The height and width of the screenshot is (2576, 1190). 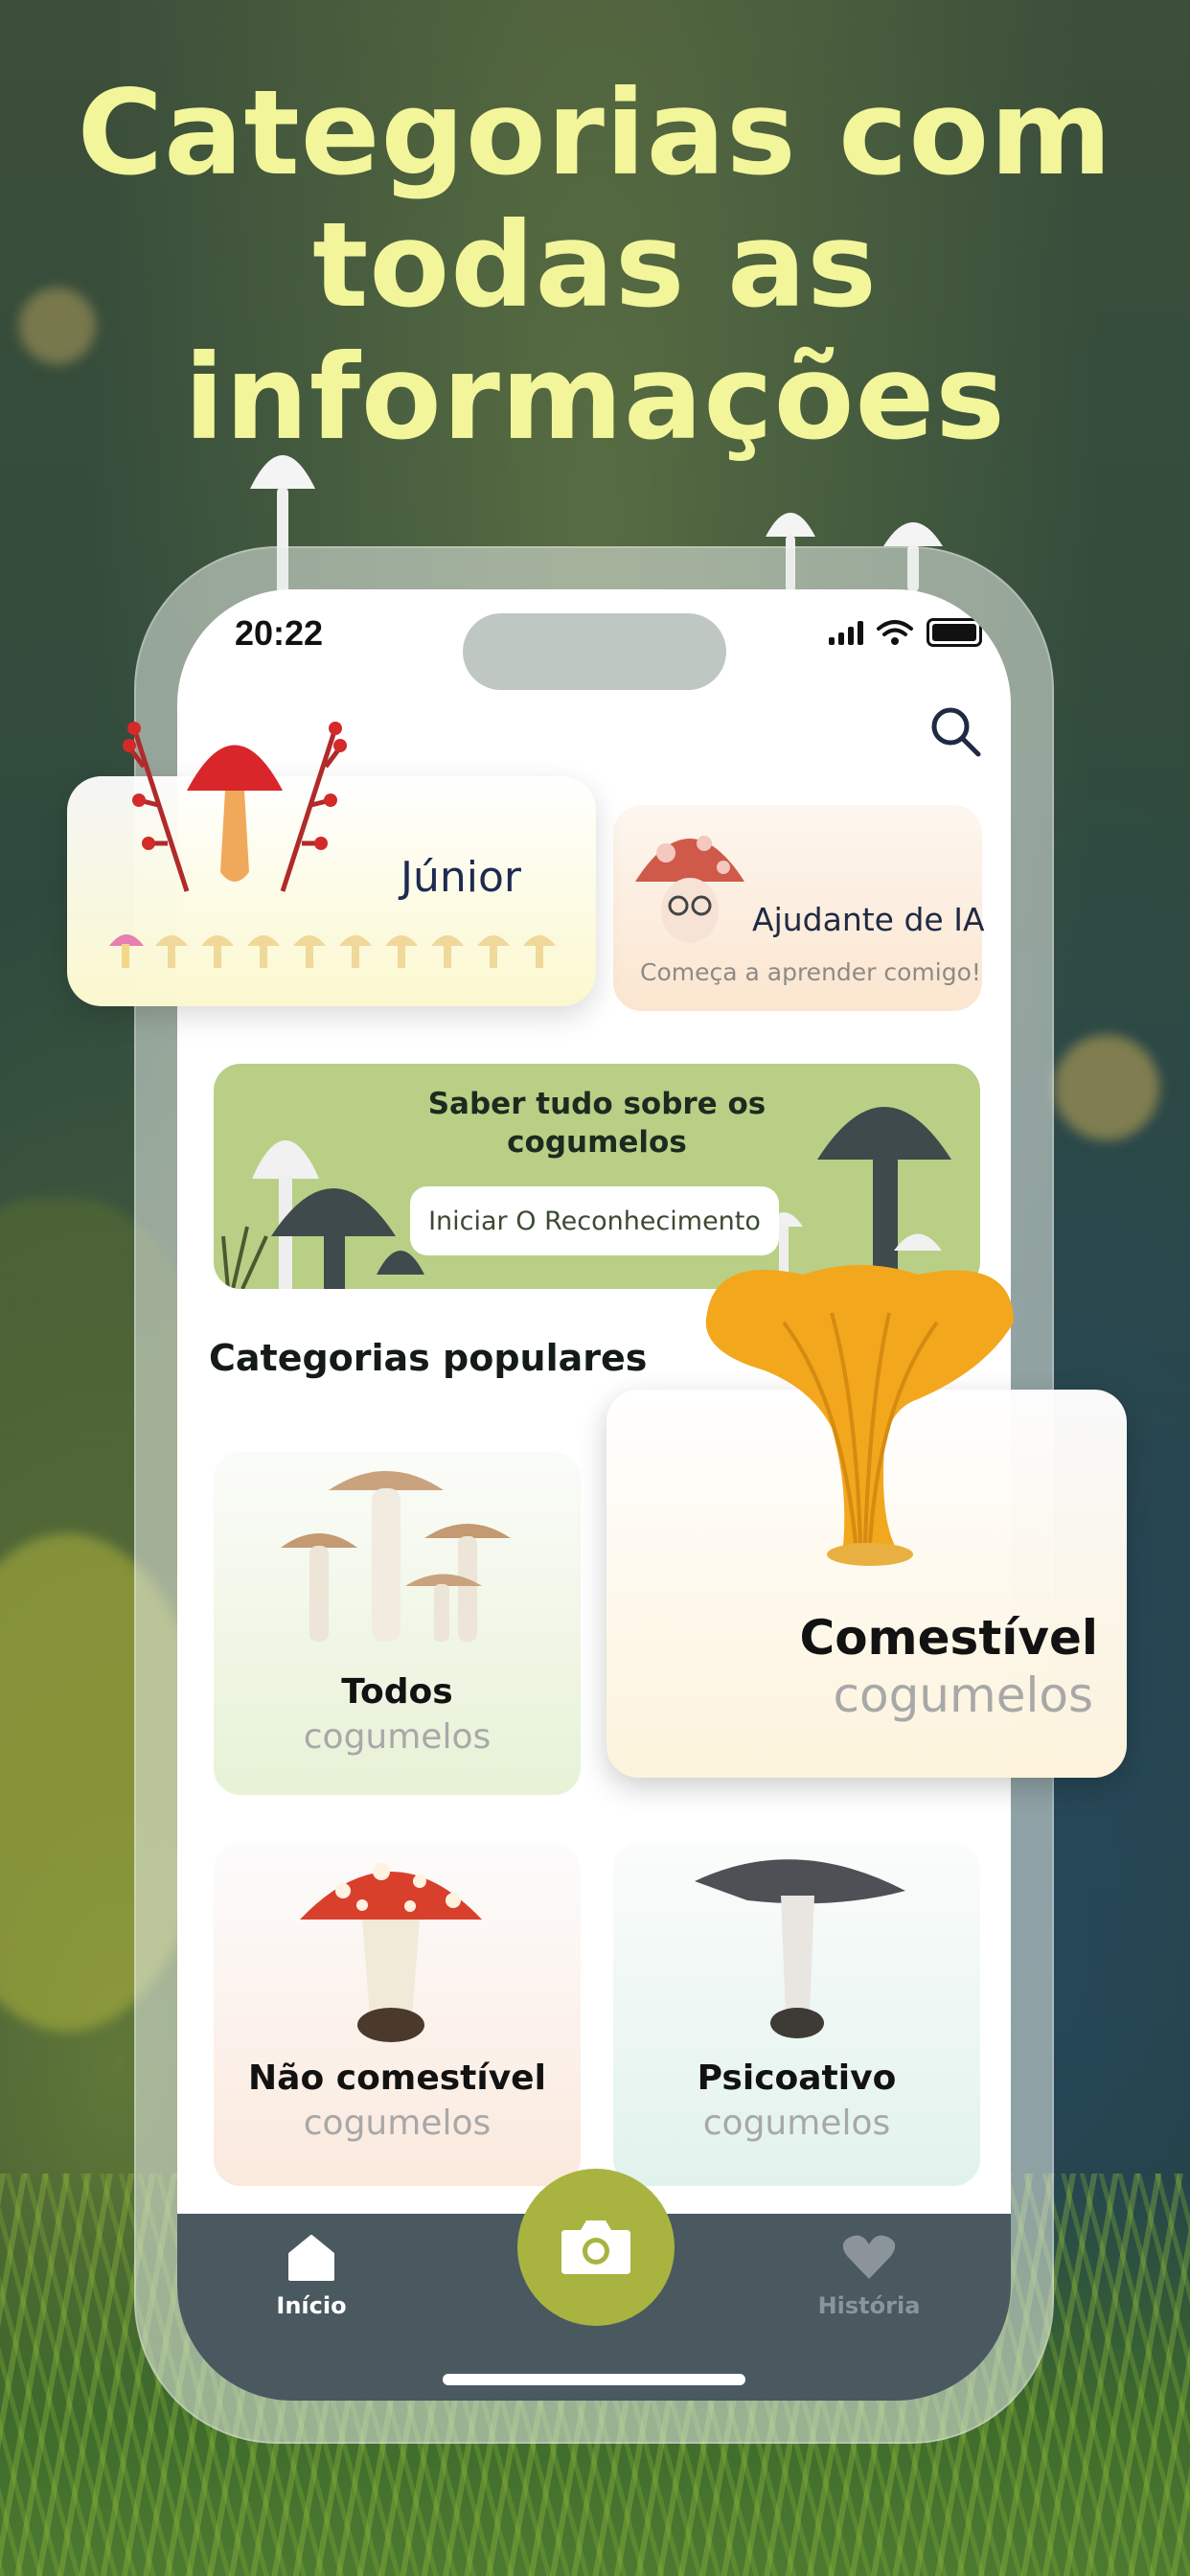 What do you see at coordinates (397, 1692) in the screenshot?
I see `category-title: Todos` at bounding box center [397, 1692].